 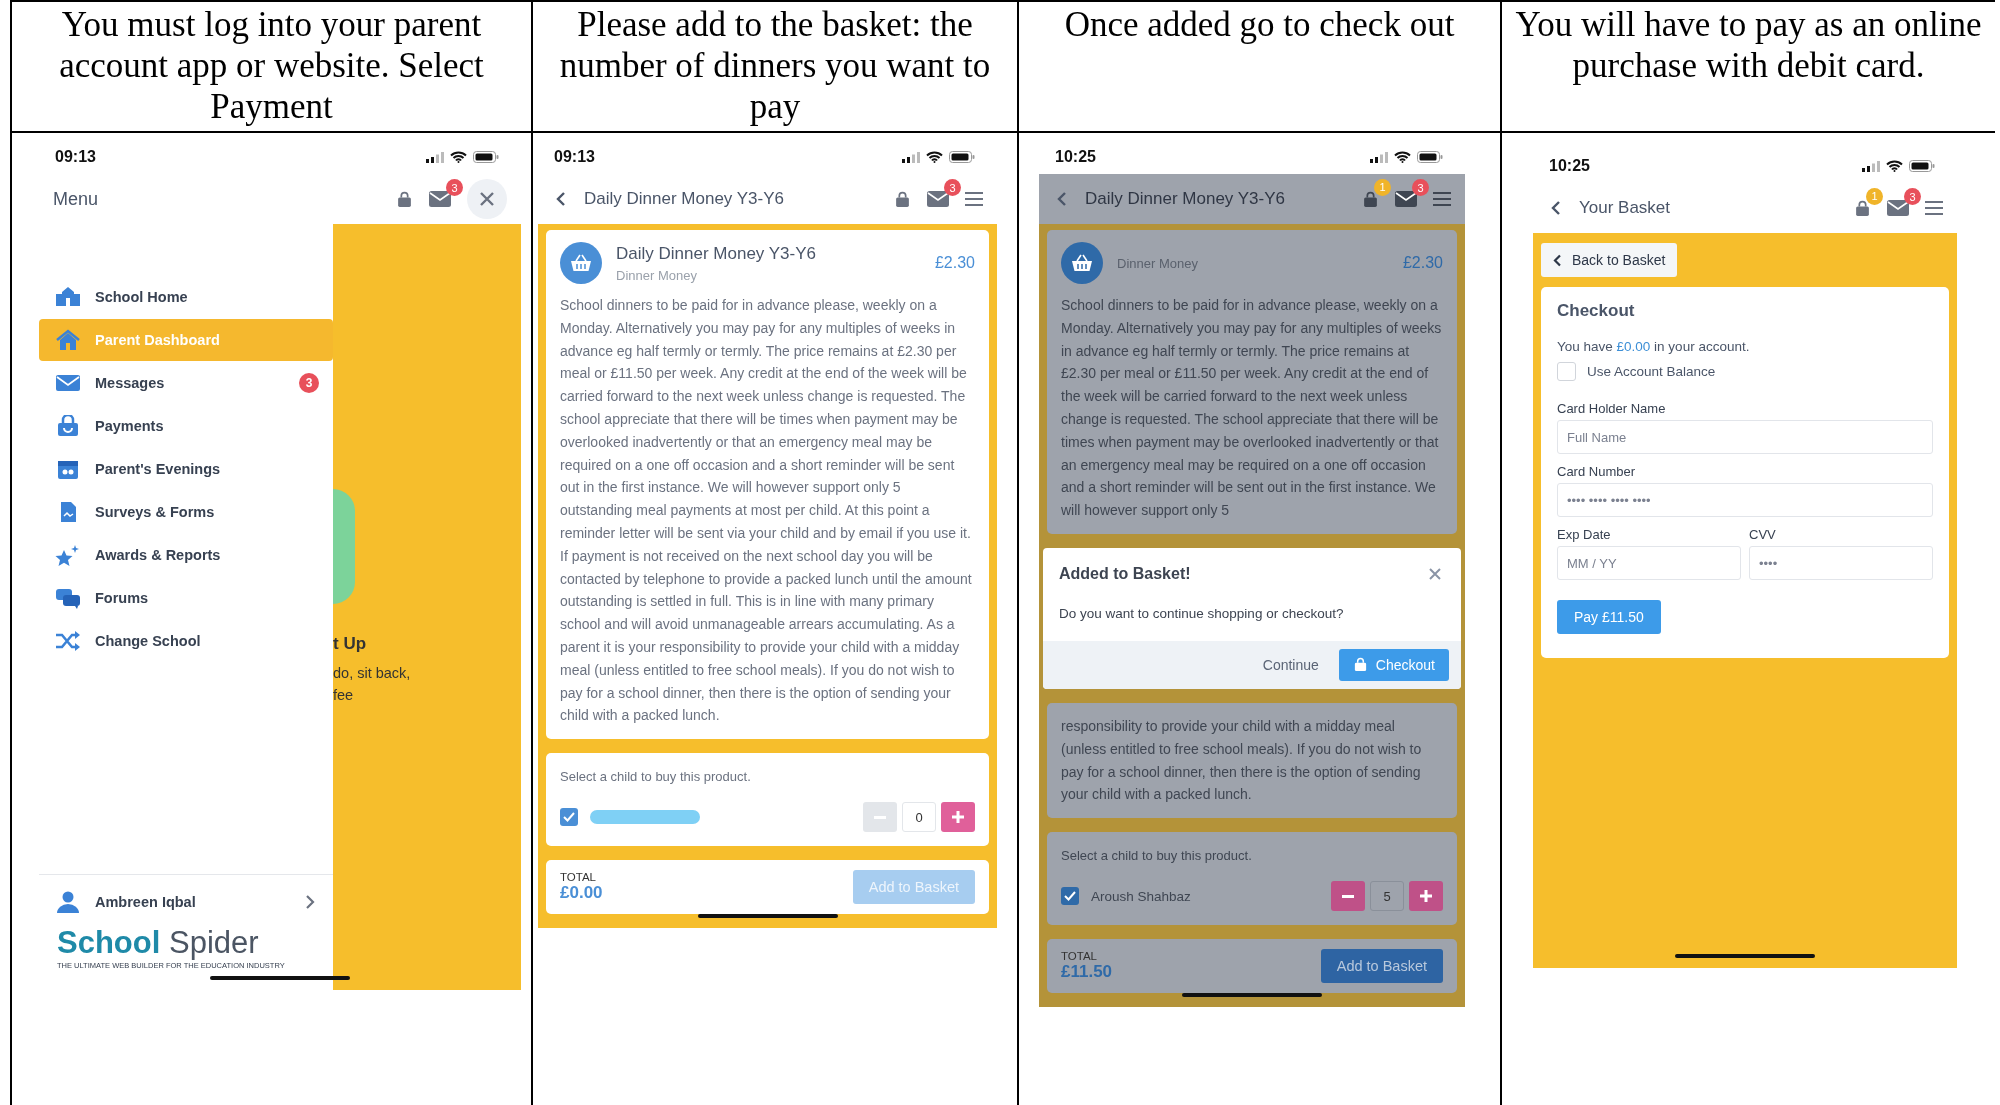 I want to click on dialog-title: Added to Basket!, so click(x=1125, y=573).